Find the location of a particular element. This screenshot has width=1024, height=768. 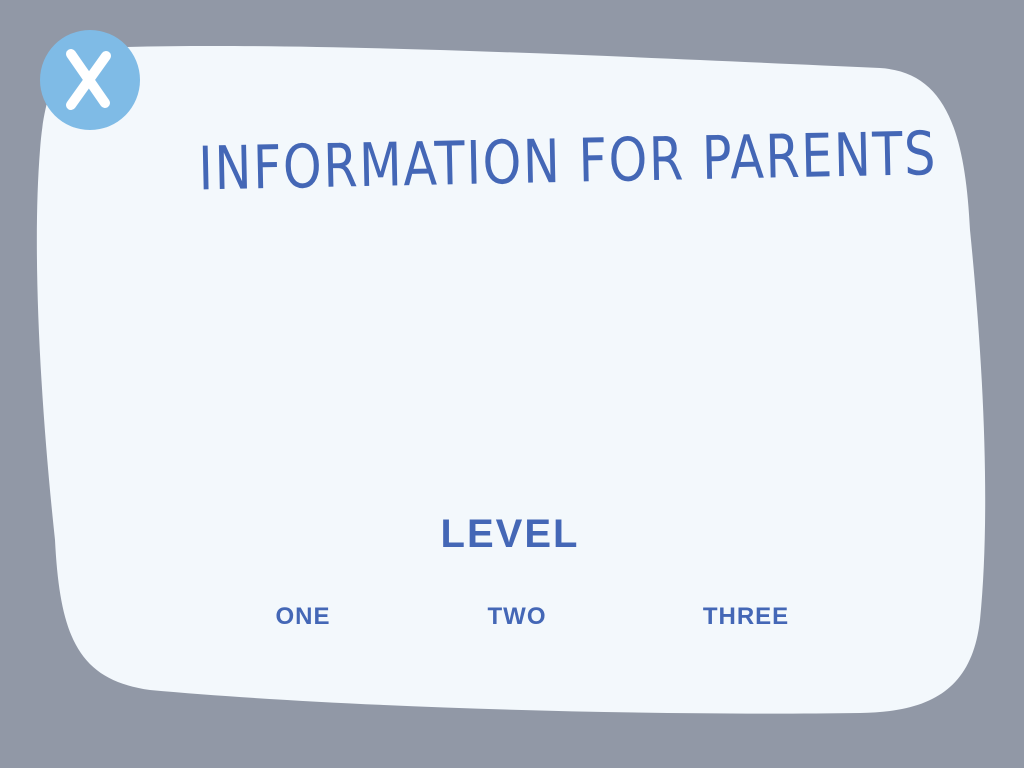

close-icon is located at coordinates (88, 79).